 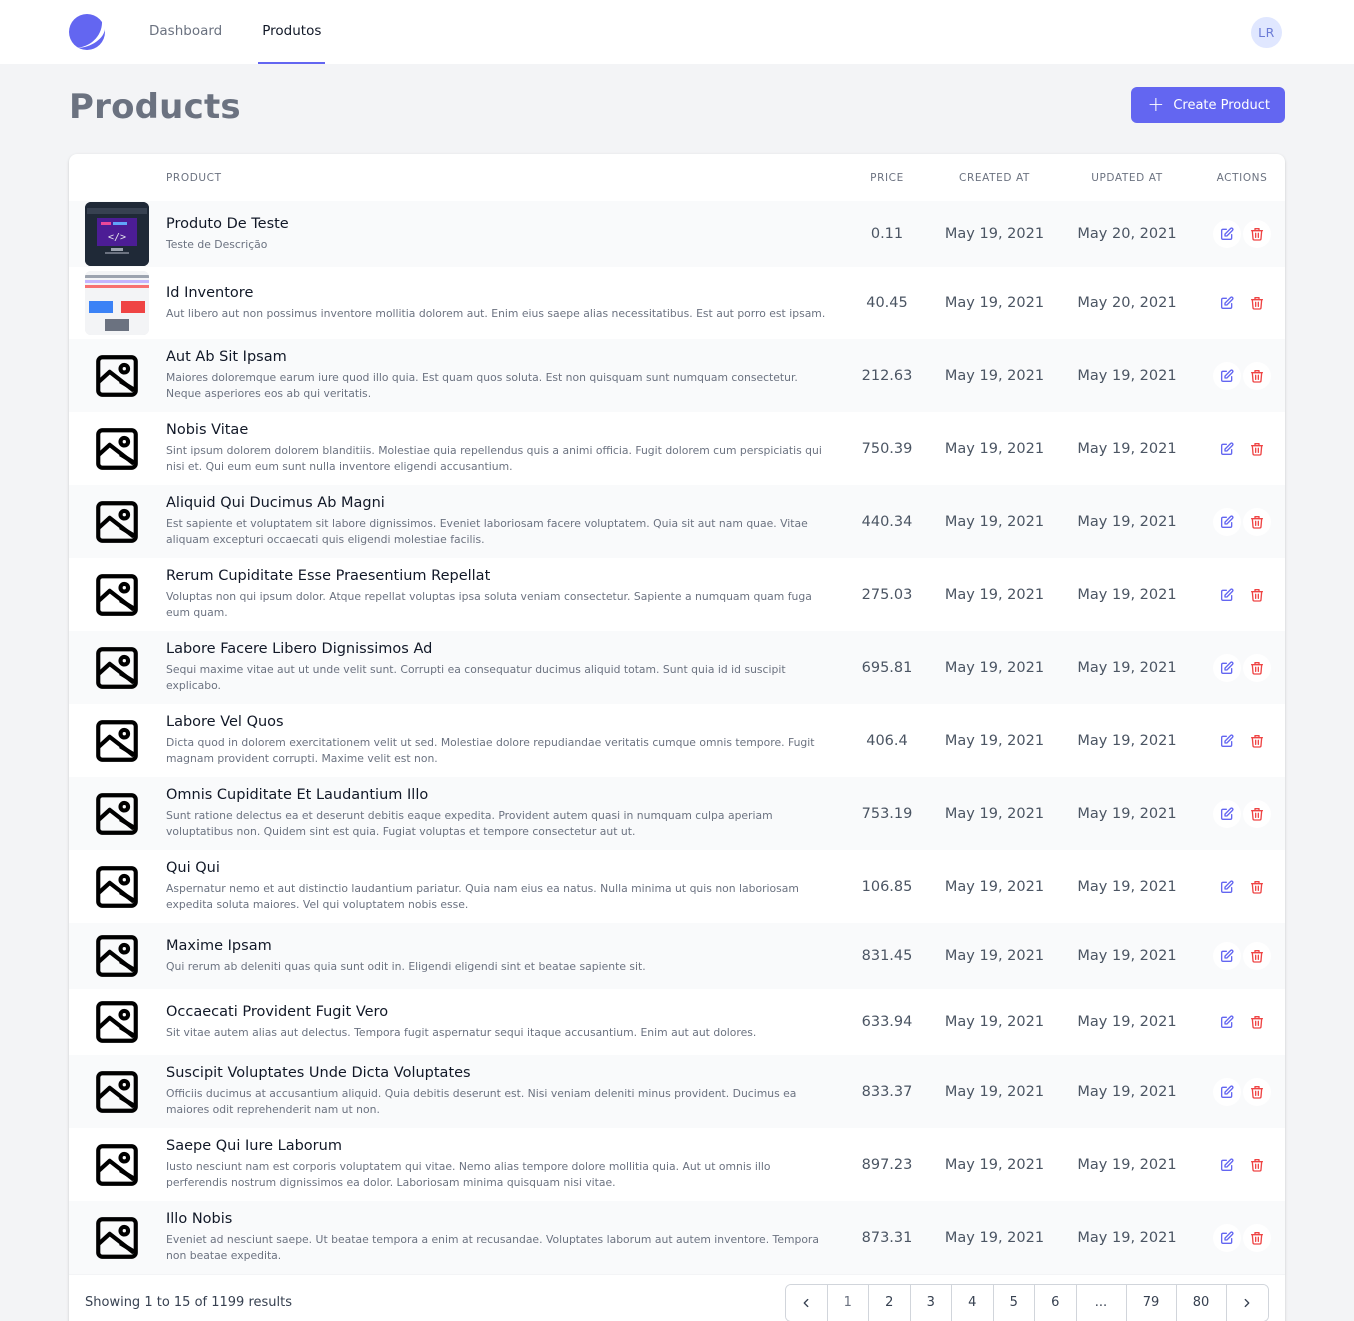 I want to click on page-button-4: 4, so click(x=973, y=1302).